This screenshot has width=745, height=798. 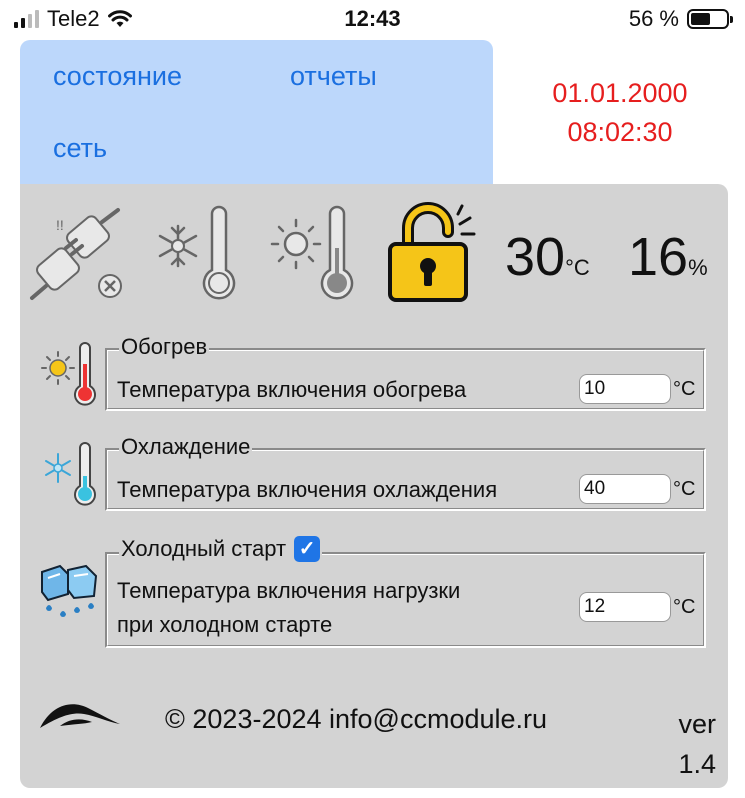 I want to click on battery-icon, so click(x=710, y=19).